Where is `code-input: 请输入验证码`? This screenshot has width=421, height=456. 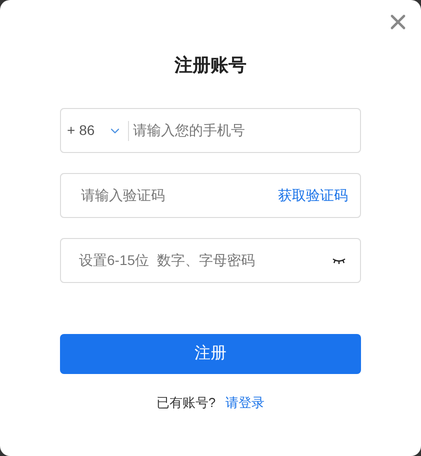 code-input: 请输入验证码 is located at coordinates (179, 195).